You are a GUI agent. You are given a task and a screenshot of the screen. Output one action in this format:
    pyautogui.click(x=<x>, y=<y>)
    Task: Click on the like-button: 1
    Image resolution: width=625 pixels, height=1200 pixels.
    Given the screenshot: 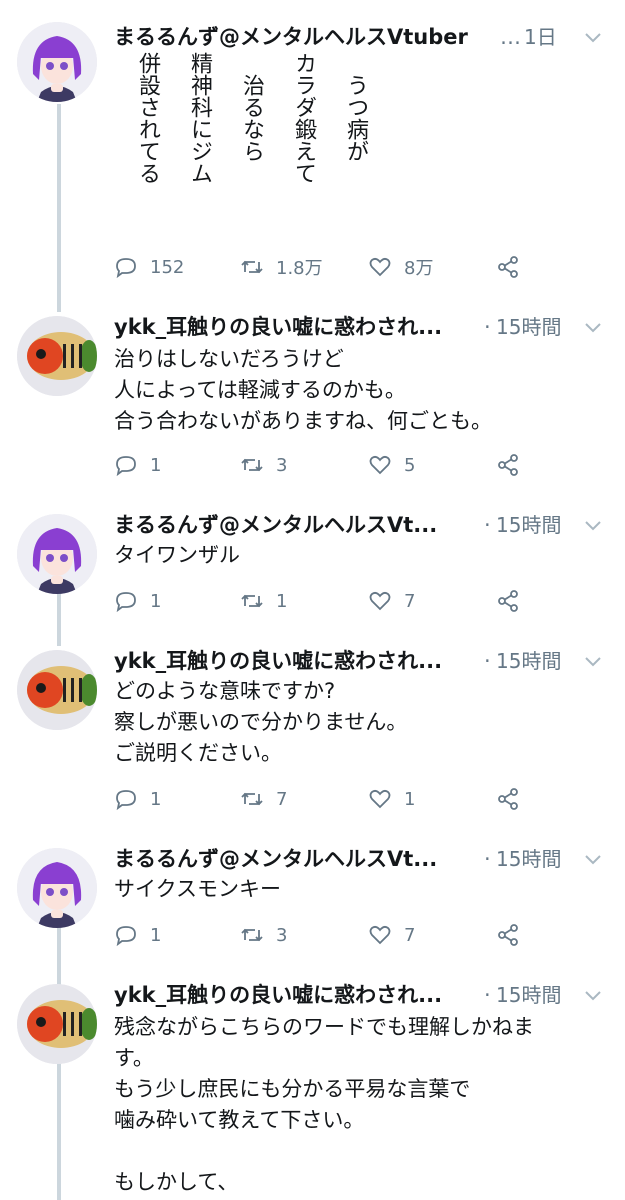 What is the action you would take?
    pyautogui.click(x=391, y=799)
    